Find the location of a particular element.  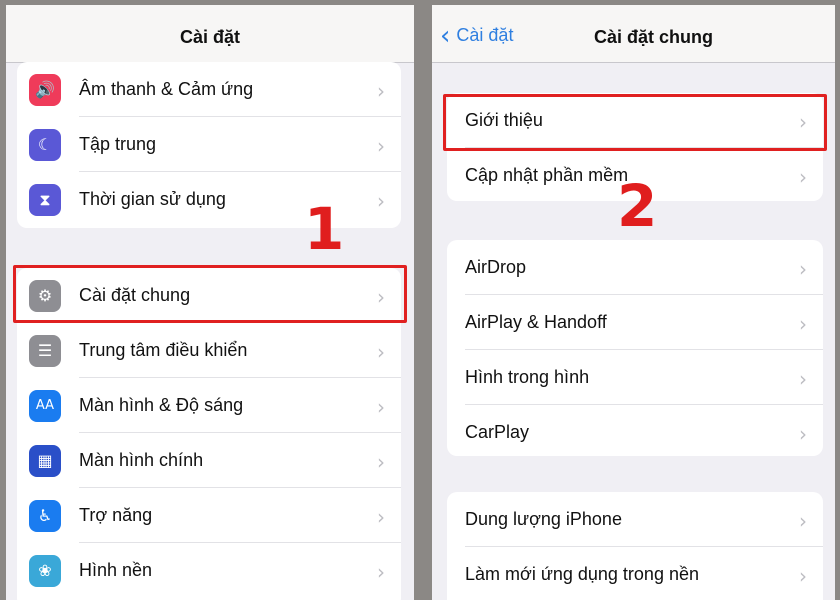

settings-row-airplay-handoff: AirPlay & Handoff › is located at coordinates (635, 322).